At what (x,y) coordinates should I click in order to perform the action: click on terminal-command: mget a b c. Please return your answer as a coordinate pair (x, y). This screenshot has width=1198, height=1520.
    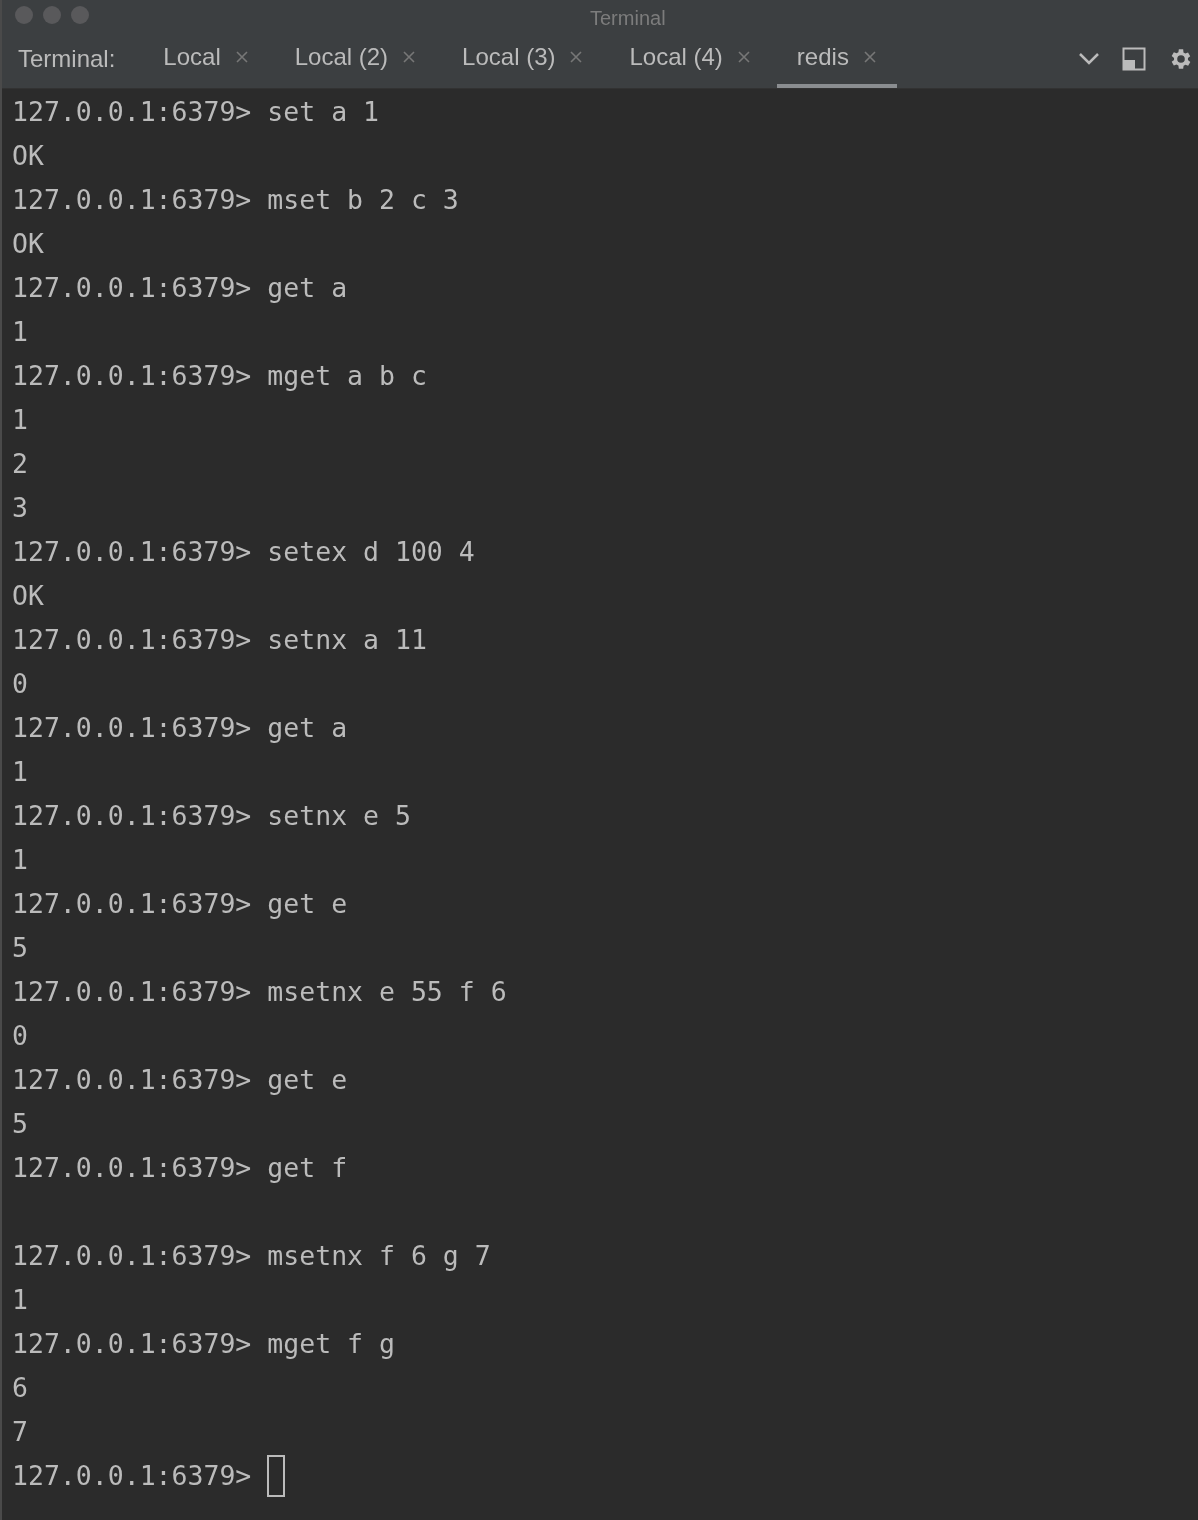
    Looking at the image, I should click on (347, 376).